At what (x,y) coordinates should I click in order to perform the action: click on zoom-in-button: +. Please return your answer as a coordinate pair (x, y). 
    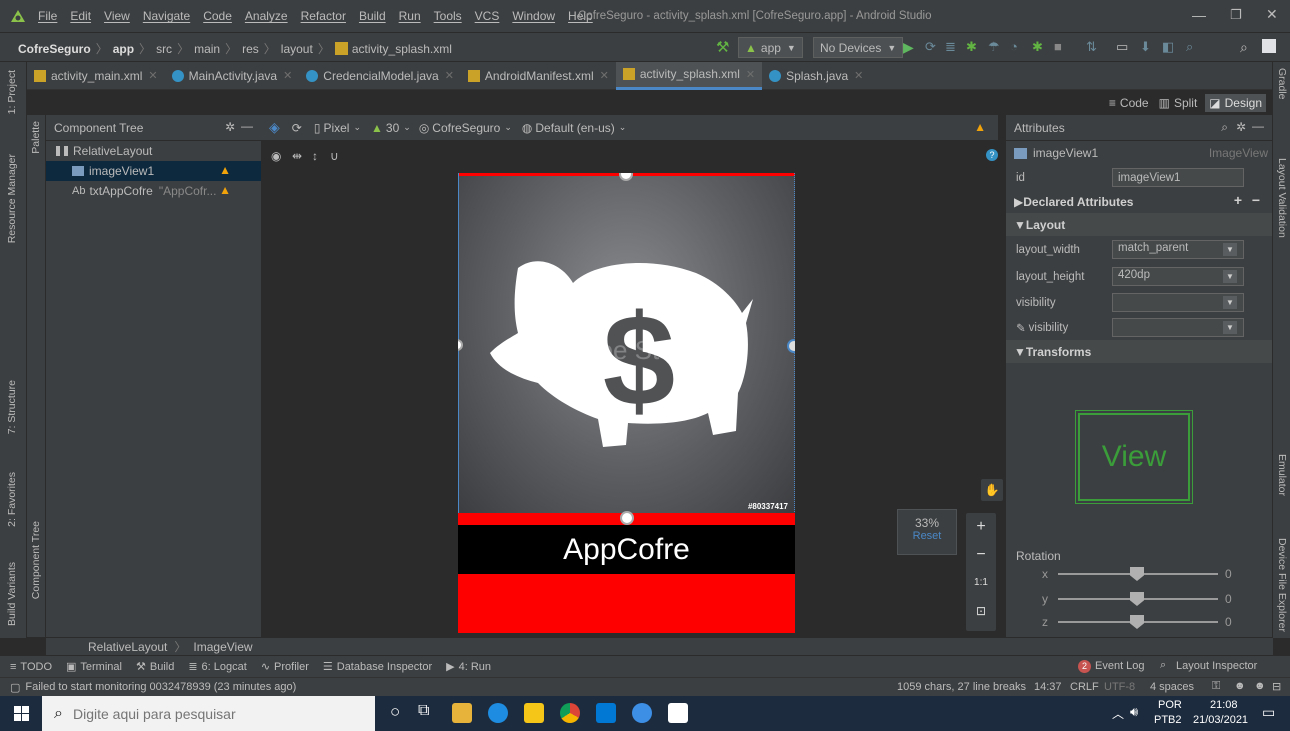
    Looking at the image, I should click on (981, 527).